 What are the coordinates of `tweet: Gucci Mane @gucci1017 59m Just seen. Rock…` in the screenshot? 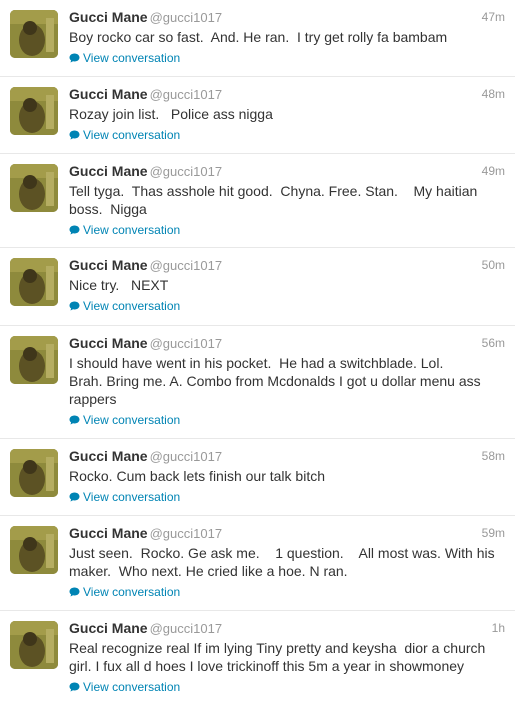 It's located at (257, 563).